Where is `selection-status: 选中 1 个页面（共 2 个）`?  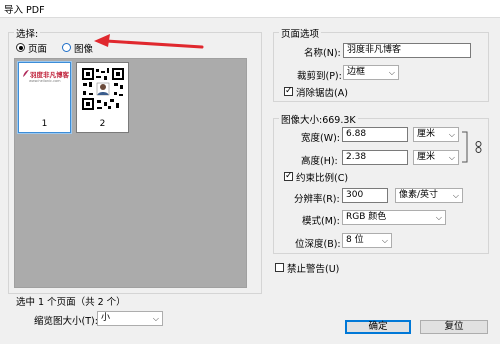 selection-status: 选中 1 个页面（共 2 个） is located at coordinates (71, 302).